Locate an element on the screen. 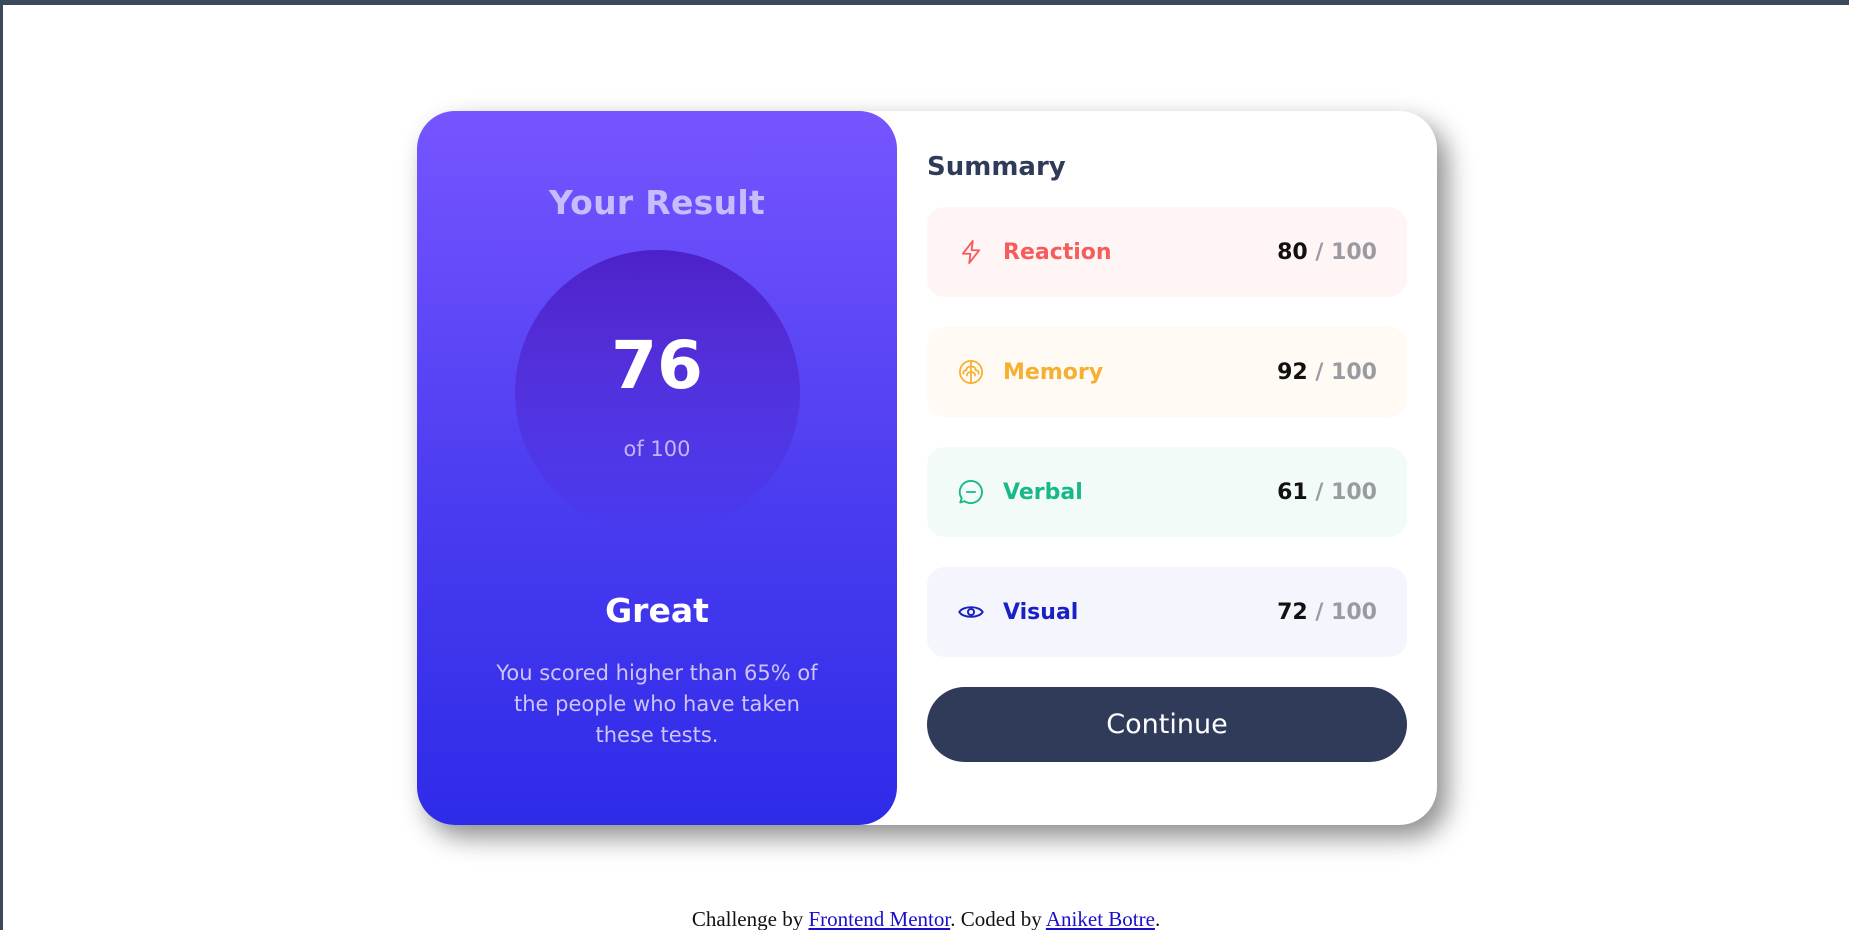  result-grade: Great is located at coordinates (657, 610).